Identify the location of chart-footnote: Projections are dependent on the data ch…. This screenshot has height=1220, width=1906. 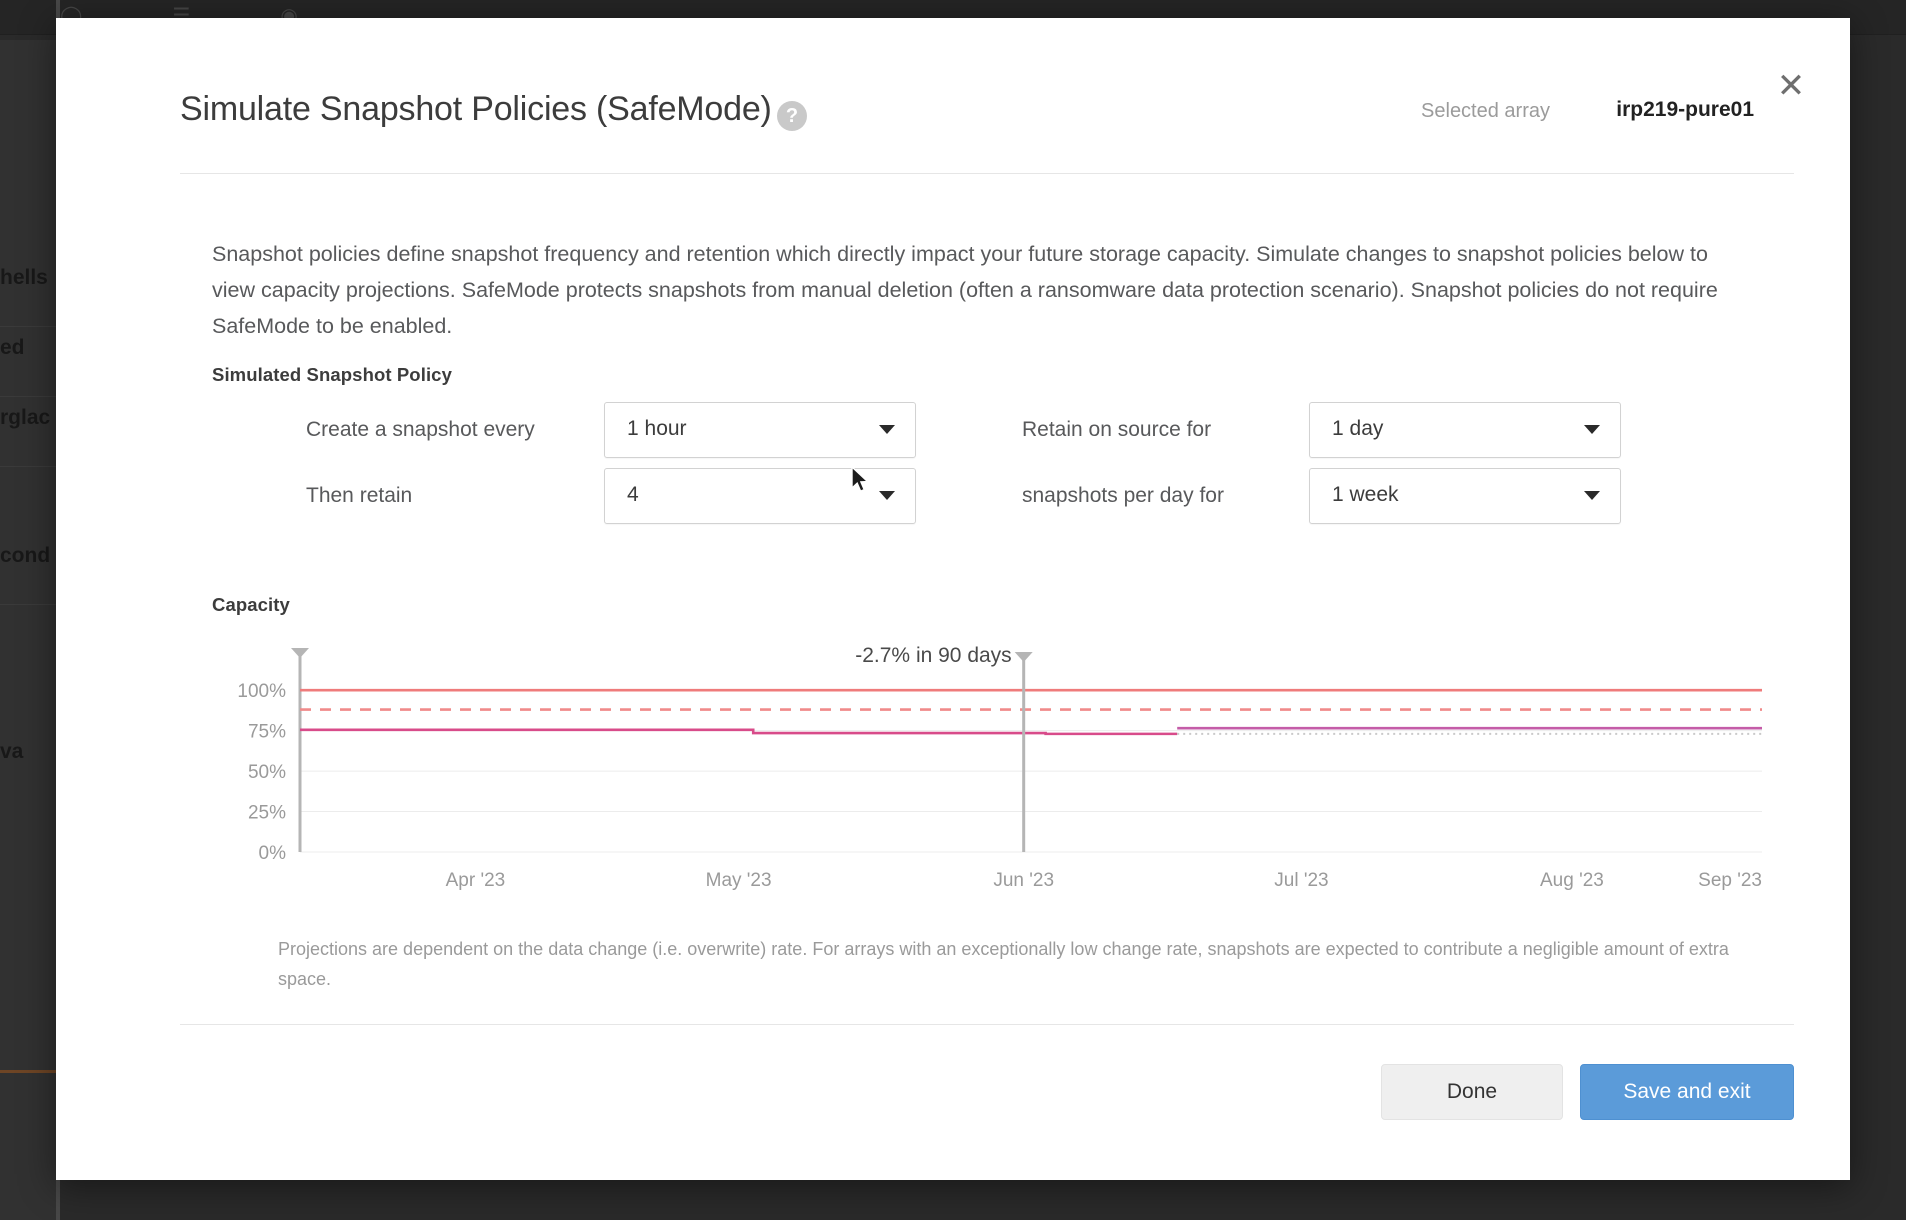
(1003, 964).